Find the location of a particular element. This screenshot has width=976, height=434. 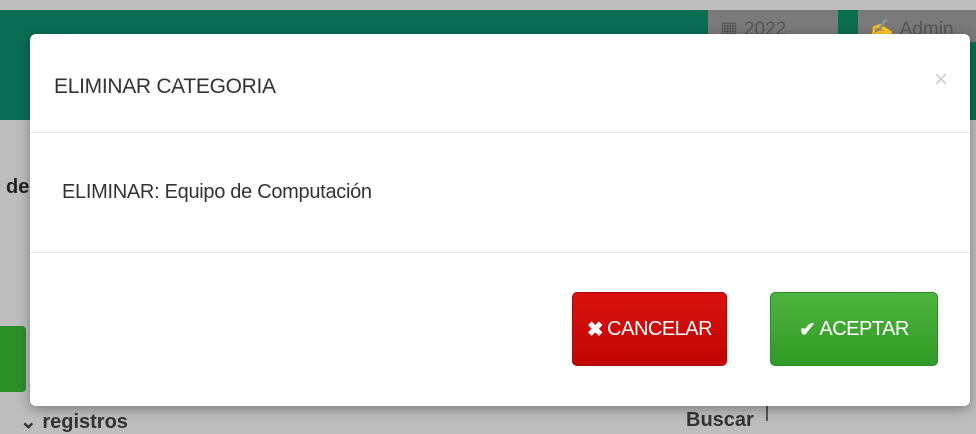

accept-button-label: ACEPTAR is located at coordinates (864, 328).